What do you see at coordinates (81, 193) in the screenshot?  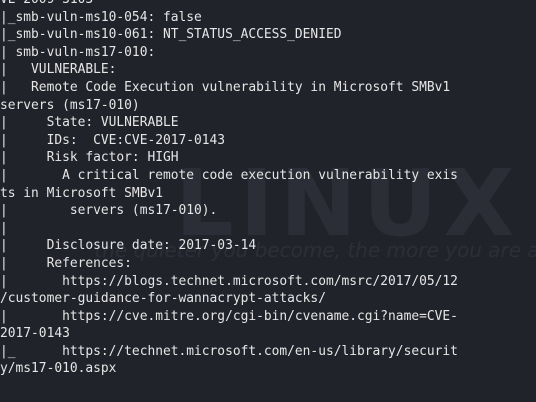 I see `output-line: ts in Microsoft SMBv1` at bounding box center [81, 193].